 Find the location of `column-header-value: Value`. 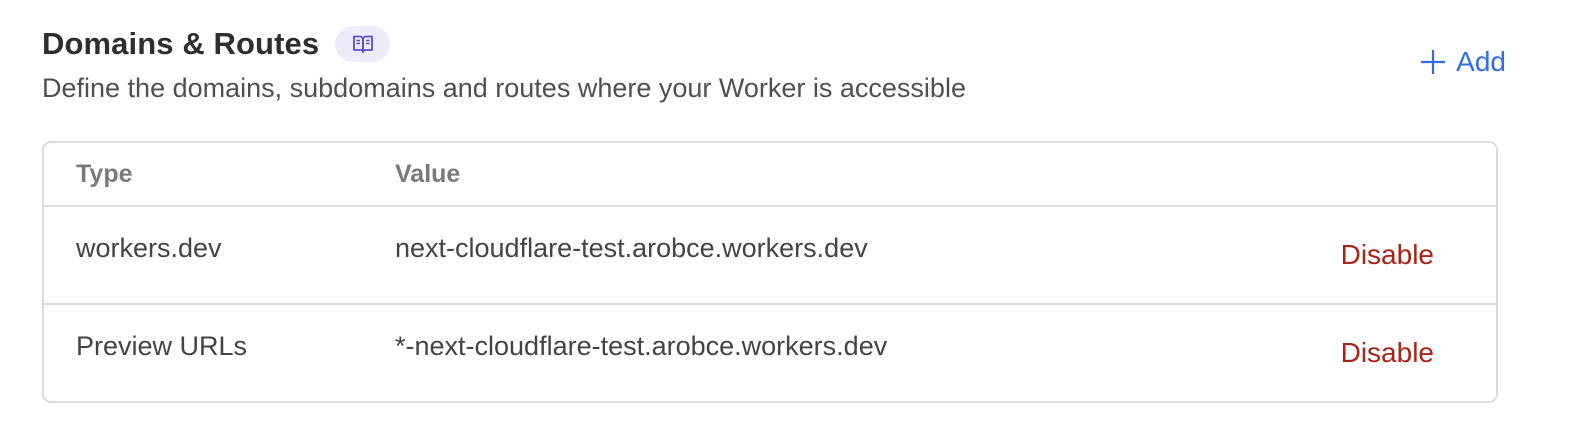

column-header-value: Value is located at coordinates (428, 173).